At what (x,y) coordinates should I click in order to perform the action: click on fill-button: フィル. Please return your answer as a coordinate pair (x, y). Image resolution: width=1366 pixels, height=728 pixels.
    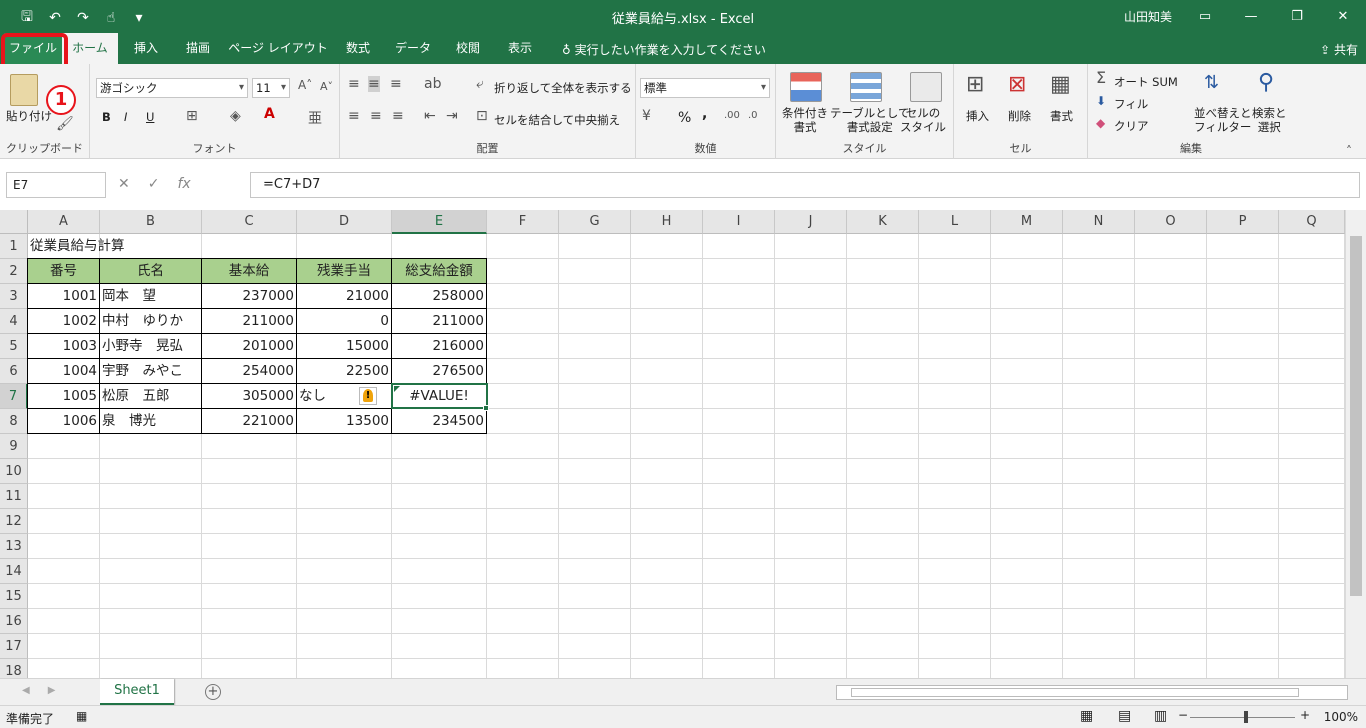
    Looking at the image, I should click on (1131, 104).